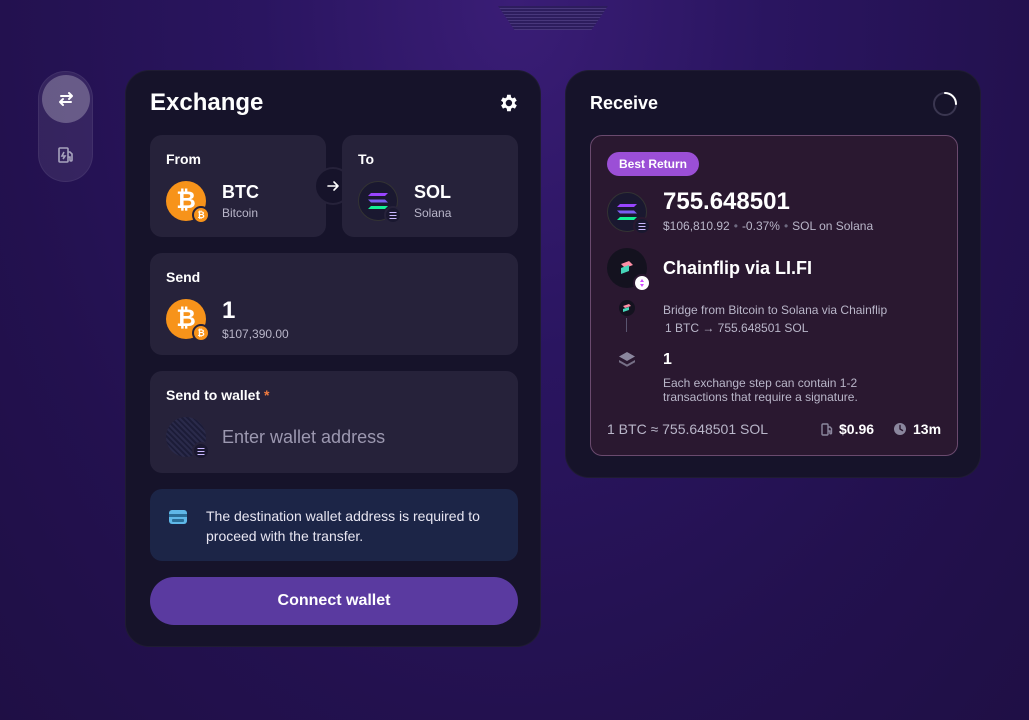 This screenshot has height=720, width=1029. What do you see at coordinates (65, 126) in the screenshot?
I see `mode-rail` at bounding box center [65, 126].